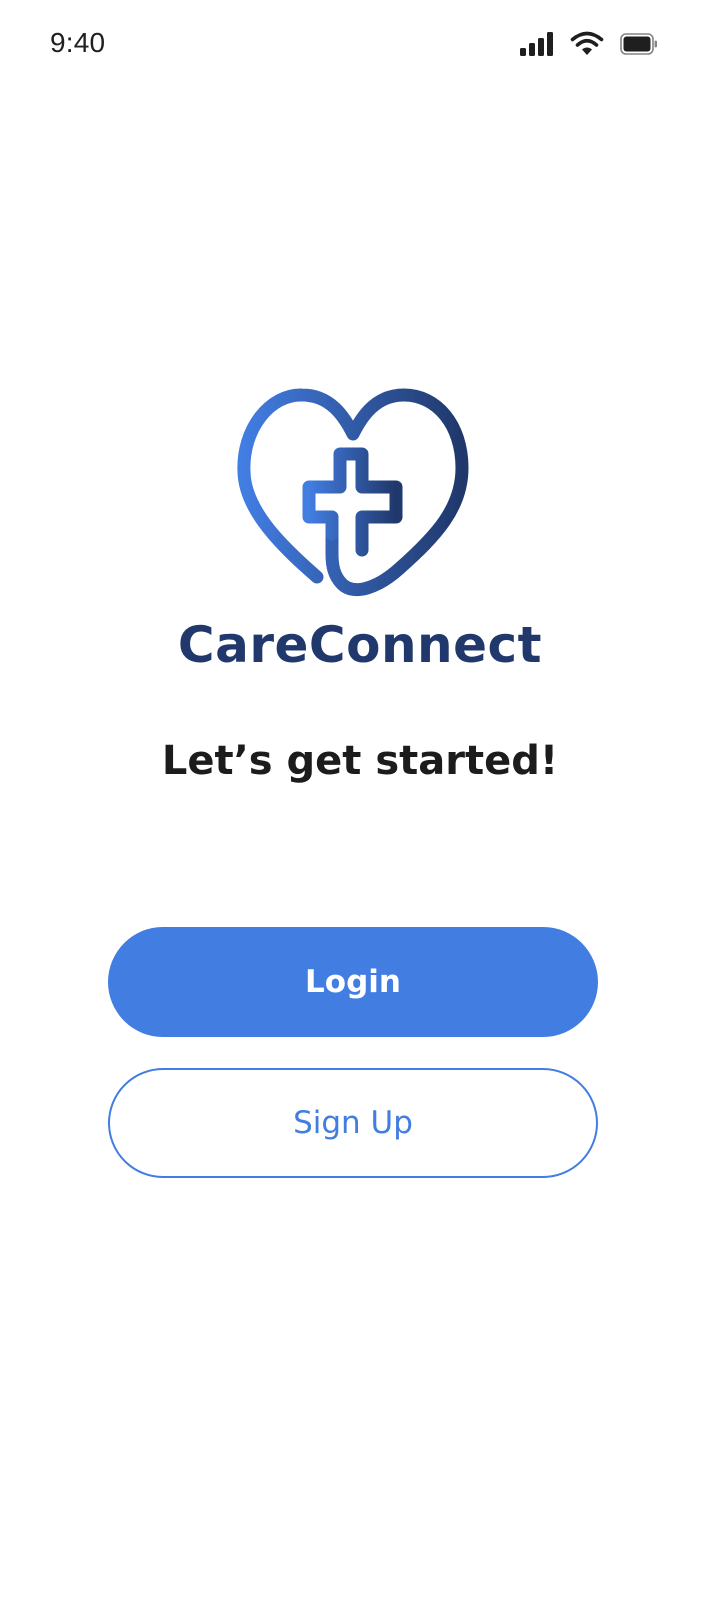  What do you see at coordinates (360, 761) in the screenshot?
I see `page-title: Let’s get started!` at bounding box center [360, 761].